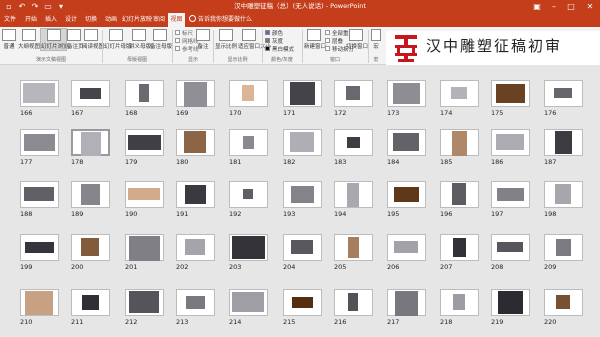  Describe the element at coordinates (300, 6) in the screenshot. I see `window-title: 汉中雕塑征稿（总）(无人说话) - PowerPoint` at that location.